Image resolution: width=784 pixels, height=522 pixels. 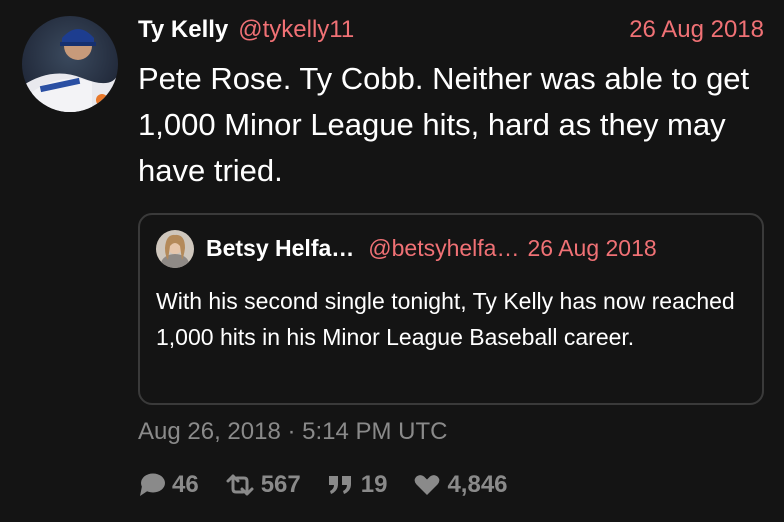 I want to click on like-stat: 4,846, so click(x=460, y=485).